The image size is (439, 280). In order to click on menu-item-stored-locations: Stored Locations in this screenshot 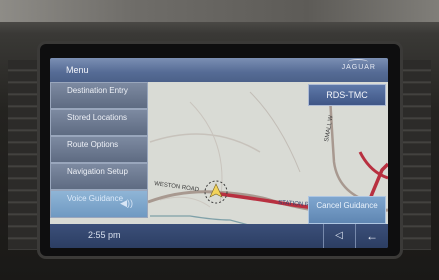, I will do `click(99, 122)`.